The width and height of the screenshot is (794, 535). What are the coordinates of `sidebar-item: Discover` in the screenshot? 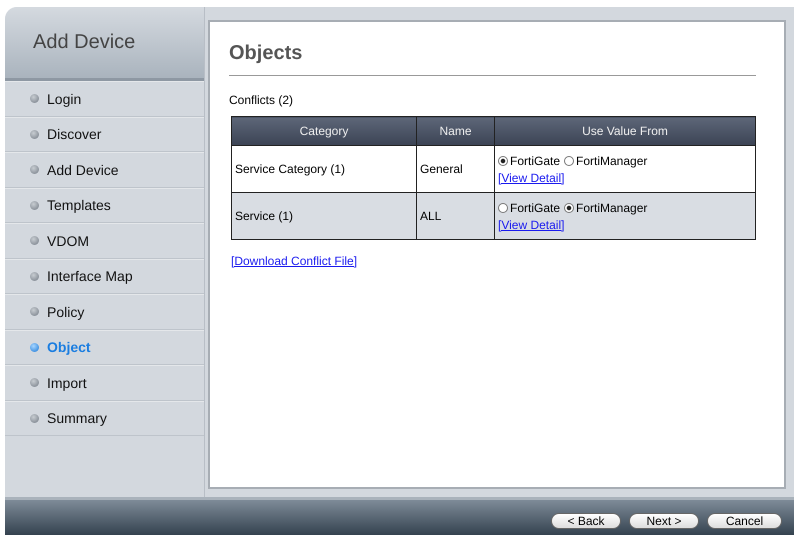 It's located at (104, 134).